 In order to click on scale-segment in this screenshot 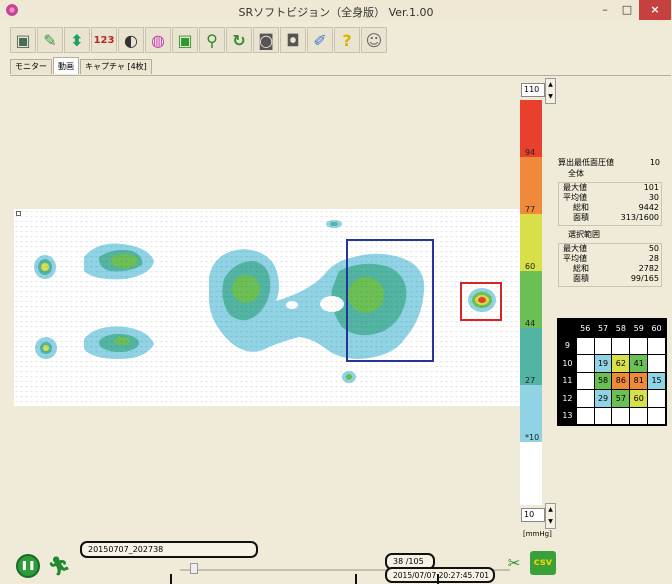, I will do `click(531, 473)`.